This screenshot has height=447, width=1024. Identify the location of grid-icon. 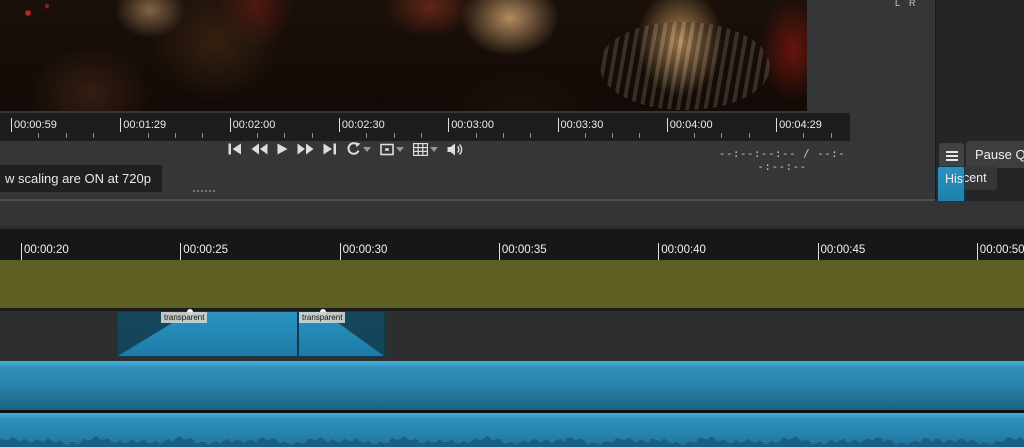
(420, 149).